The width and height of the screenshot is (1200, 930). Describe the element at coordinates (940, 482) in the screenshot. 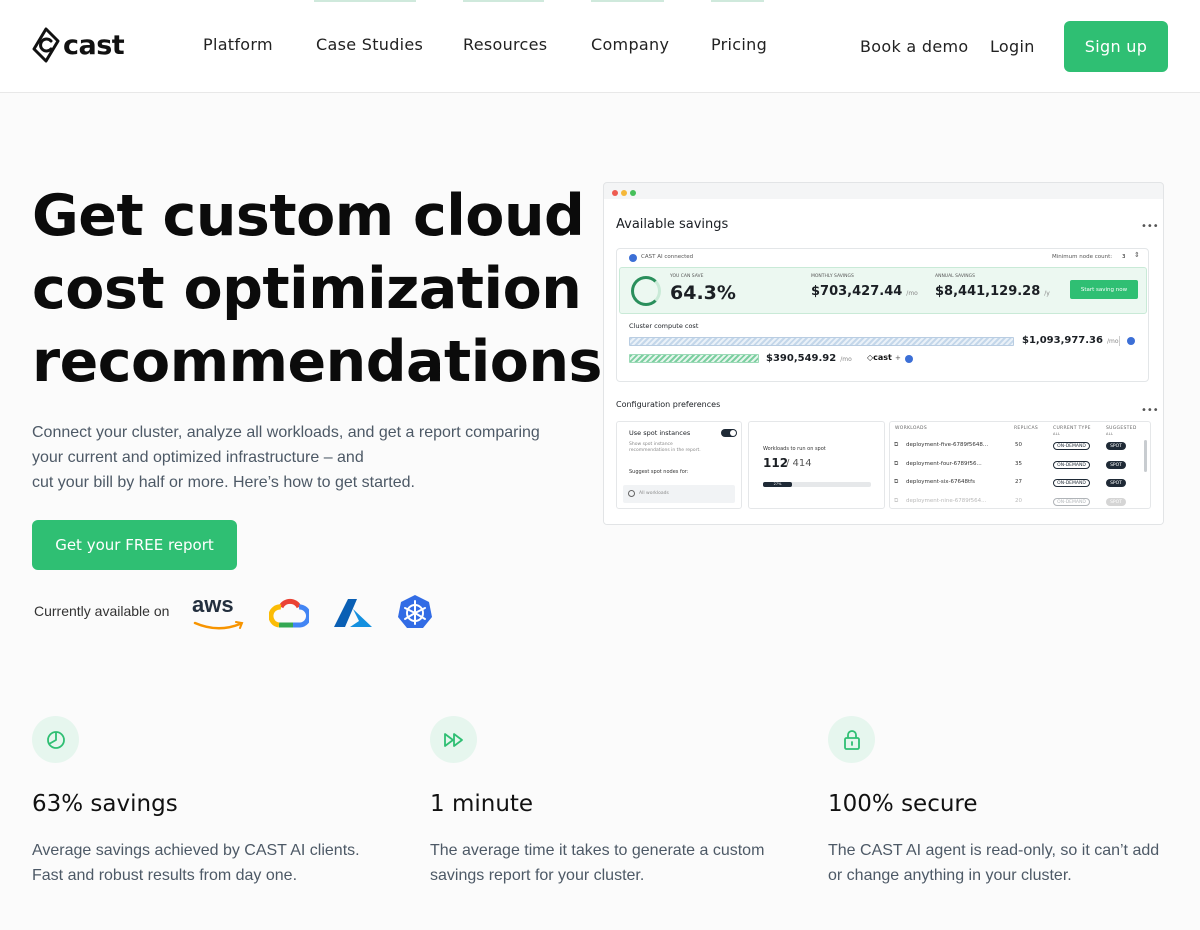

I see `workload-name: deployment-six-67648tfs` at that location.